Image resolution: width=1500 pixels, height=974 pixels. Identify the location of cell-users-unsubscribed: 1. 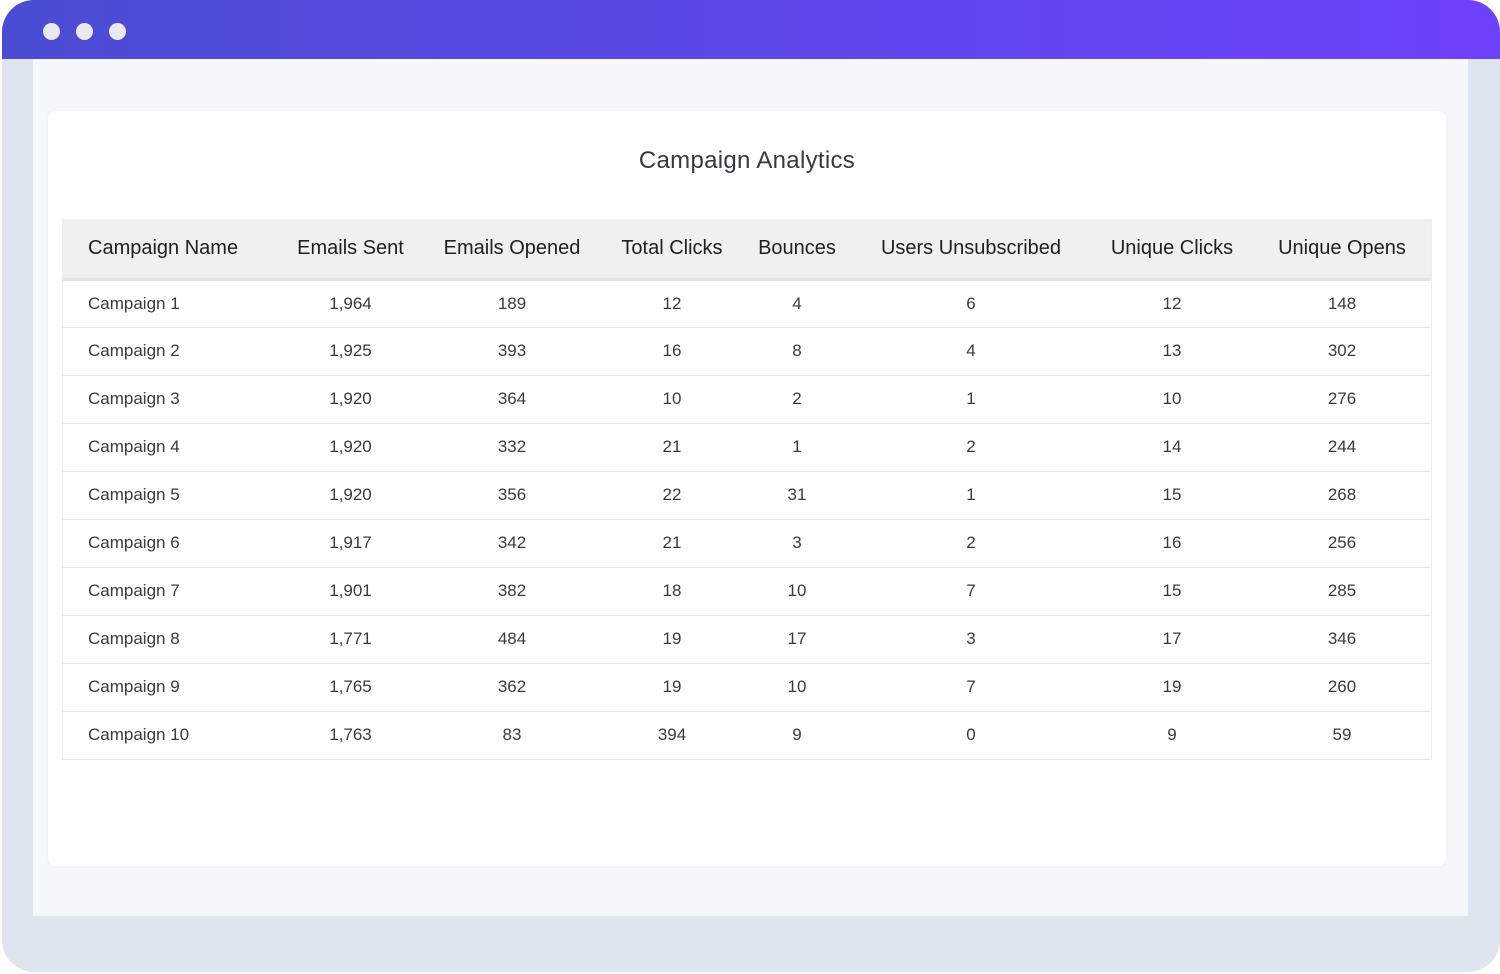
(971, 398).